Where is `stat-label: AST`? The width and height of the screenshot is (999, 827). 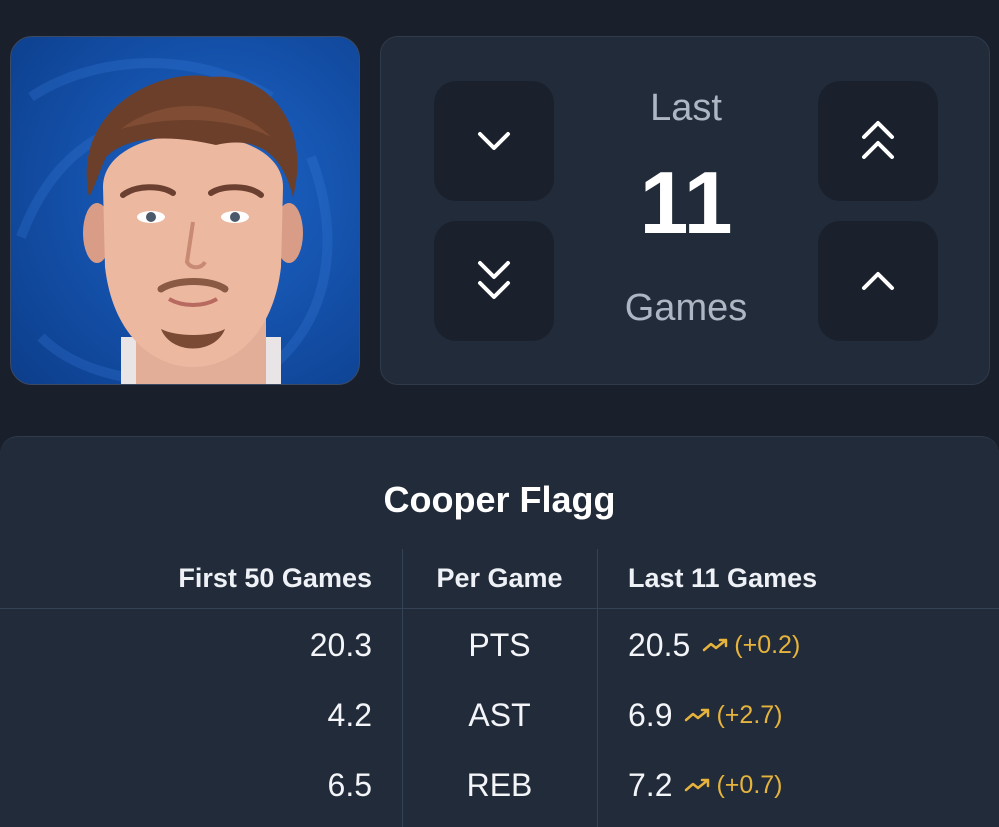 stat-label: AST is located at coordinates (499, 715).